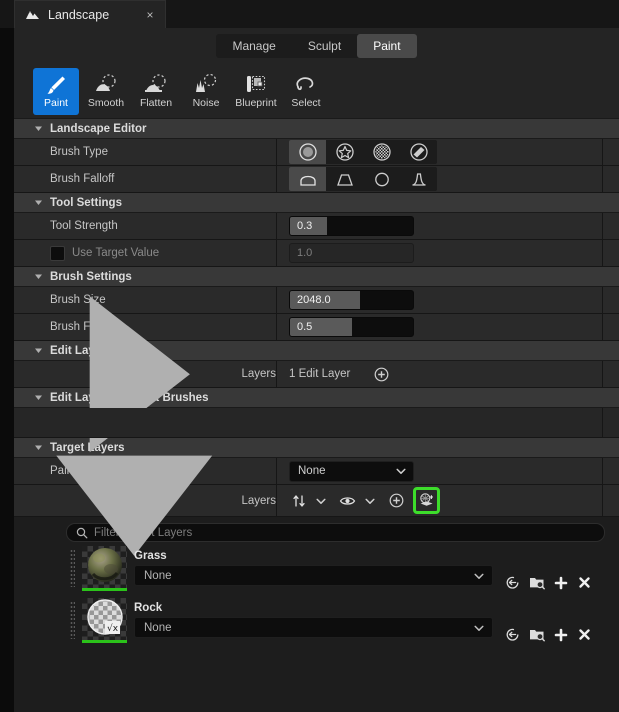 The image size is (619, 712). Describe the element at coordinates (253, 46) in the screenshot. I see `mode-tab-manage: Manage` at that location.